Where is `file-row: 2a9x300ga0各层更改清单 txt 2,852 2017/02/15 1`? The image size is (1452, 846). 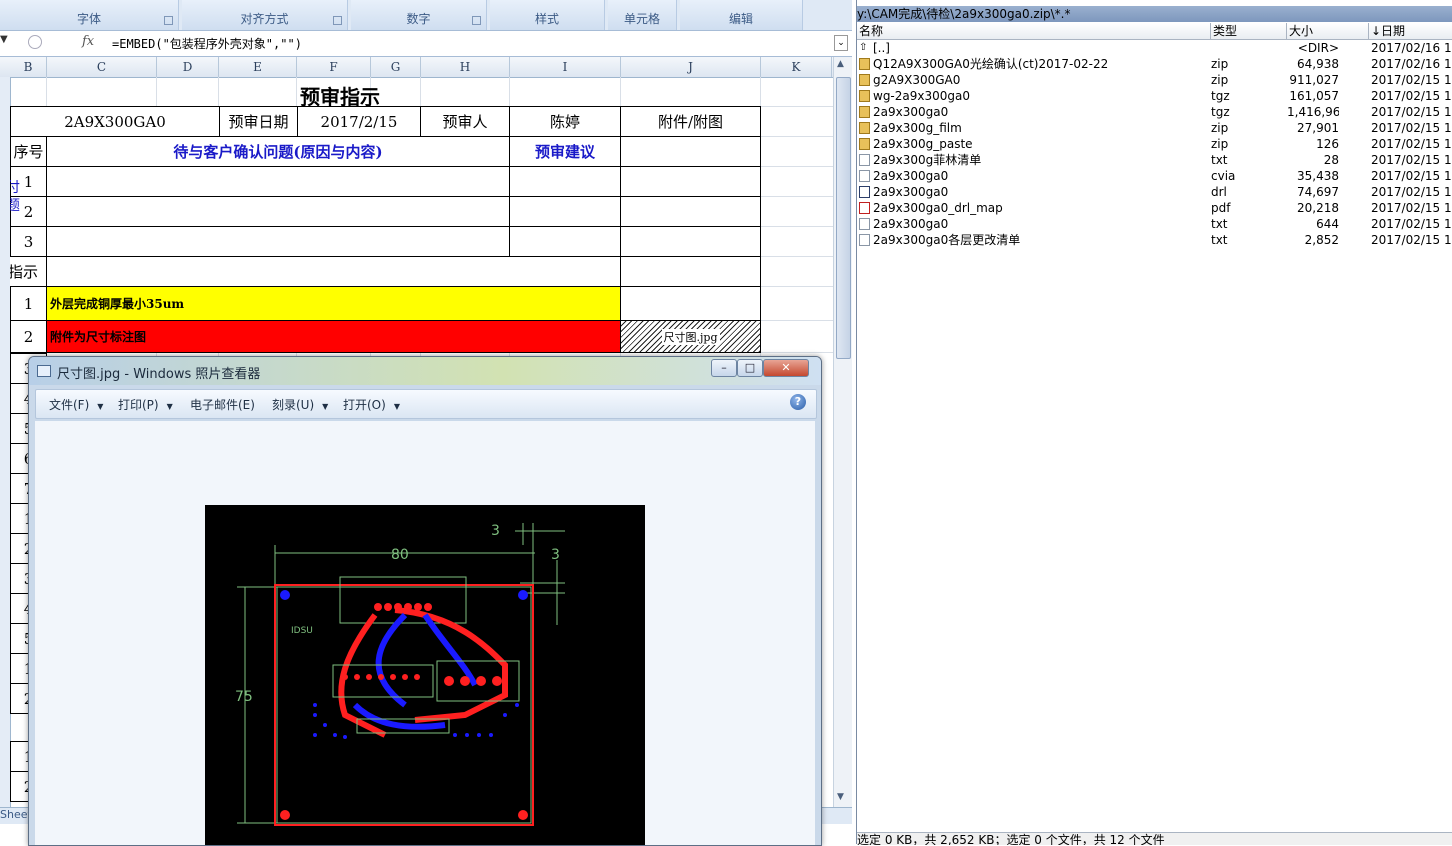 file-row: 2a9x300ga0各层更改清单 txt 2,852 2017/02/15 1 is located at coordinates (1154, 240).